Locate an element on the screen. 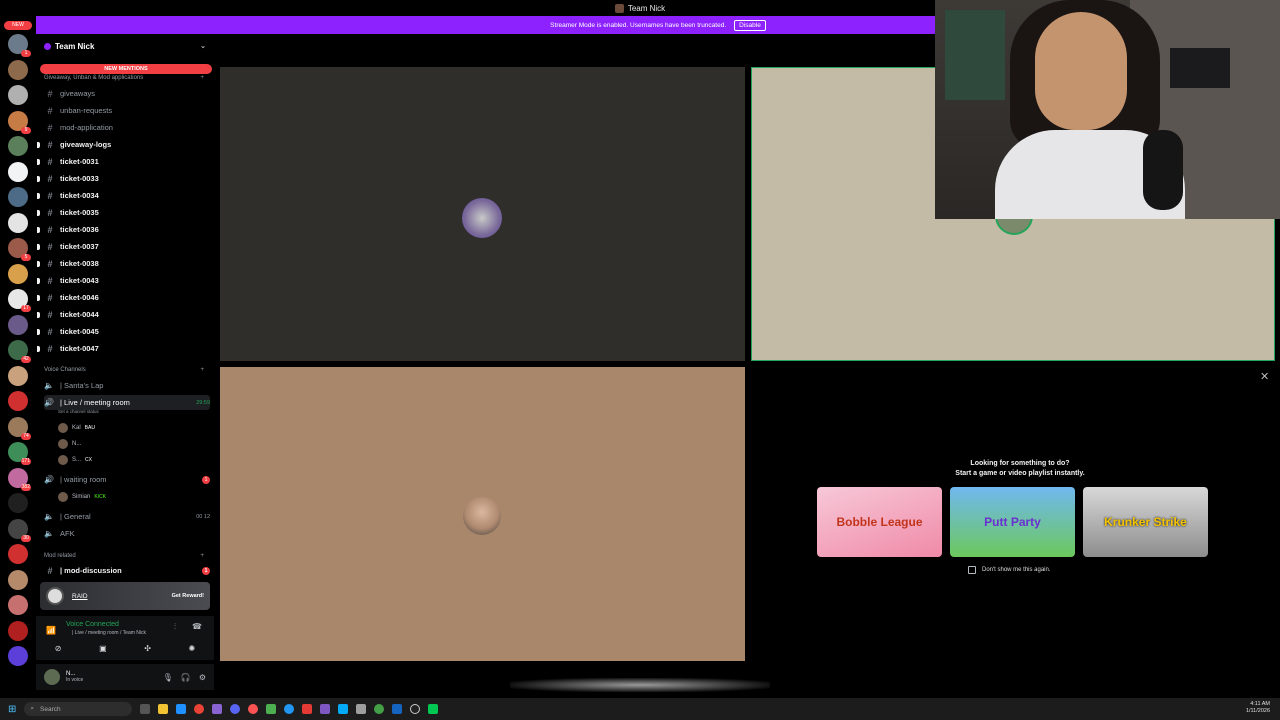  discord-icon is located at coordinates (235, 709).